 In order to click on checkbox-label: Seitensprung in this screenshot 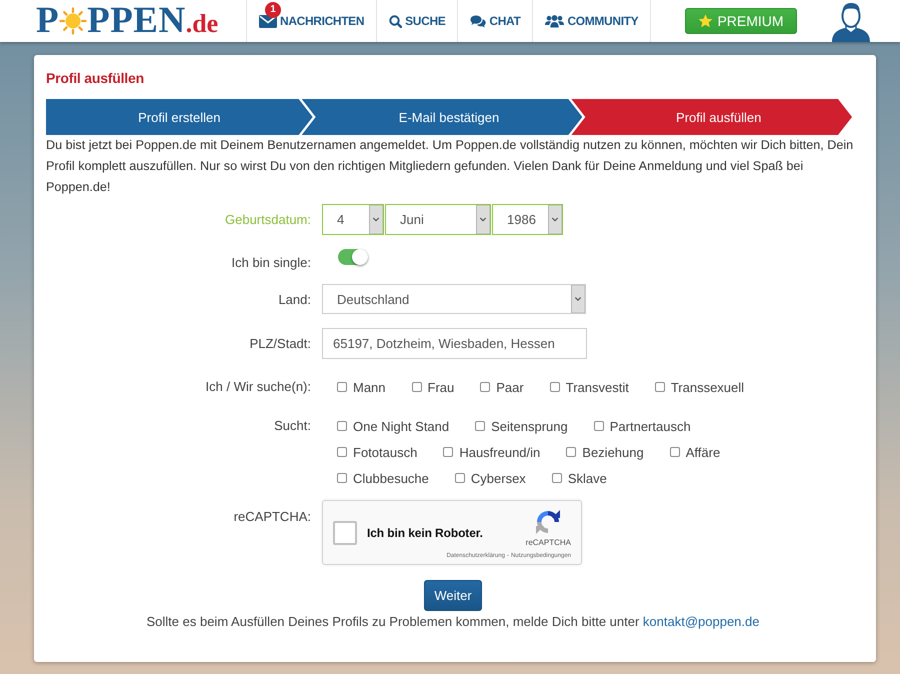, I will do `click(529, 426)`.